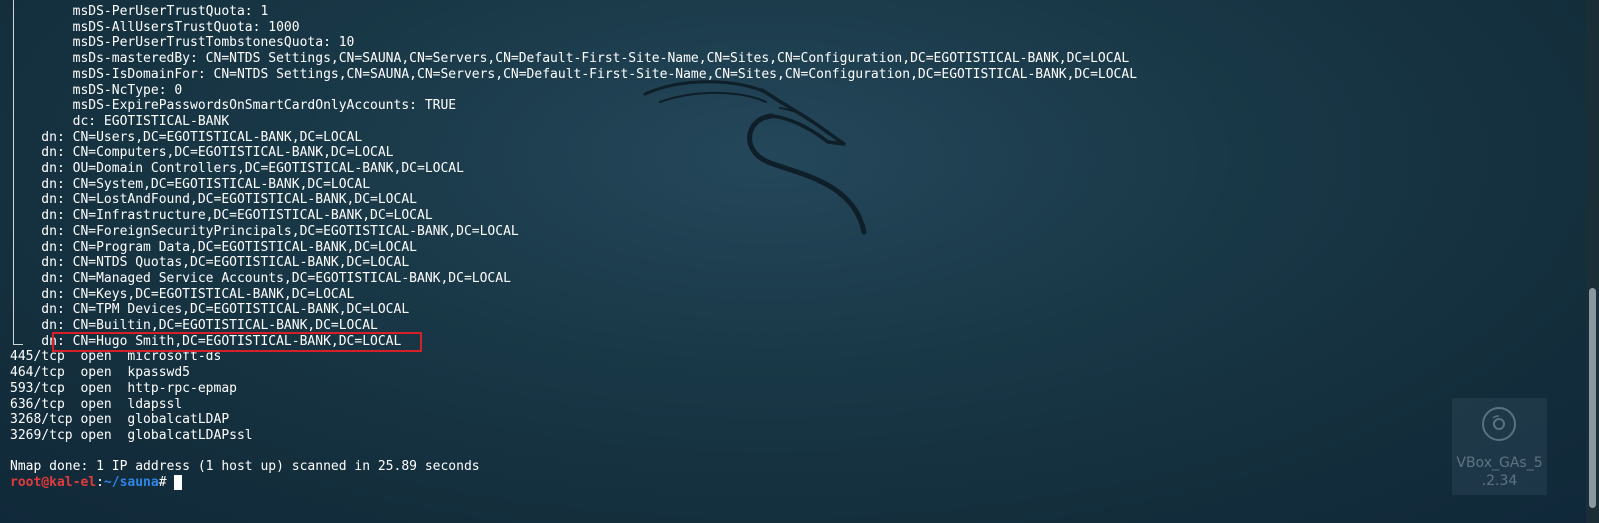 Image resolution: width=1599 pixels, height=523 pixels. What do you see at coordinates (131, 435) in the screenshot?
I see `port-line: 3269/tcp open globalcatLDAPssl` at bounding box center [131, 435].